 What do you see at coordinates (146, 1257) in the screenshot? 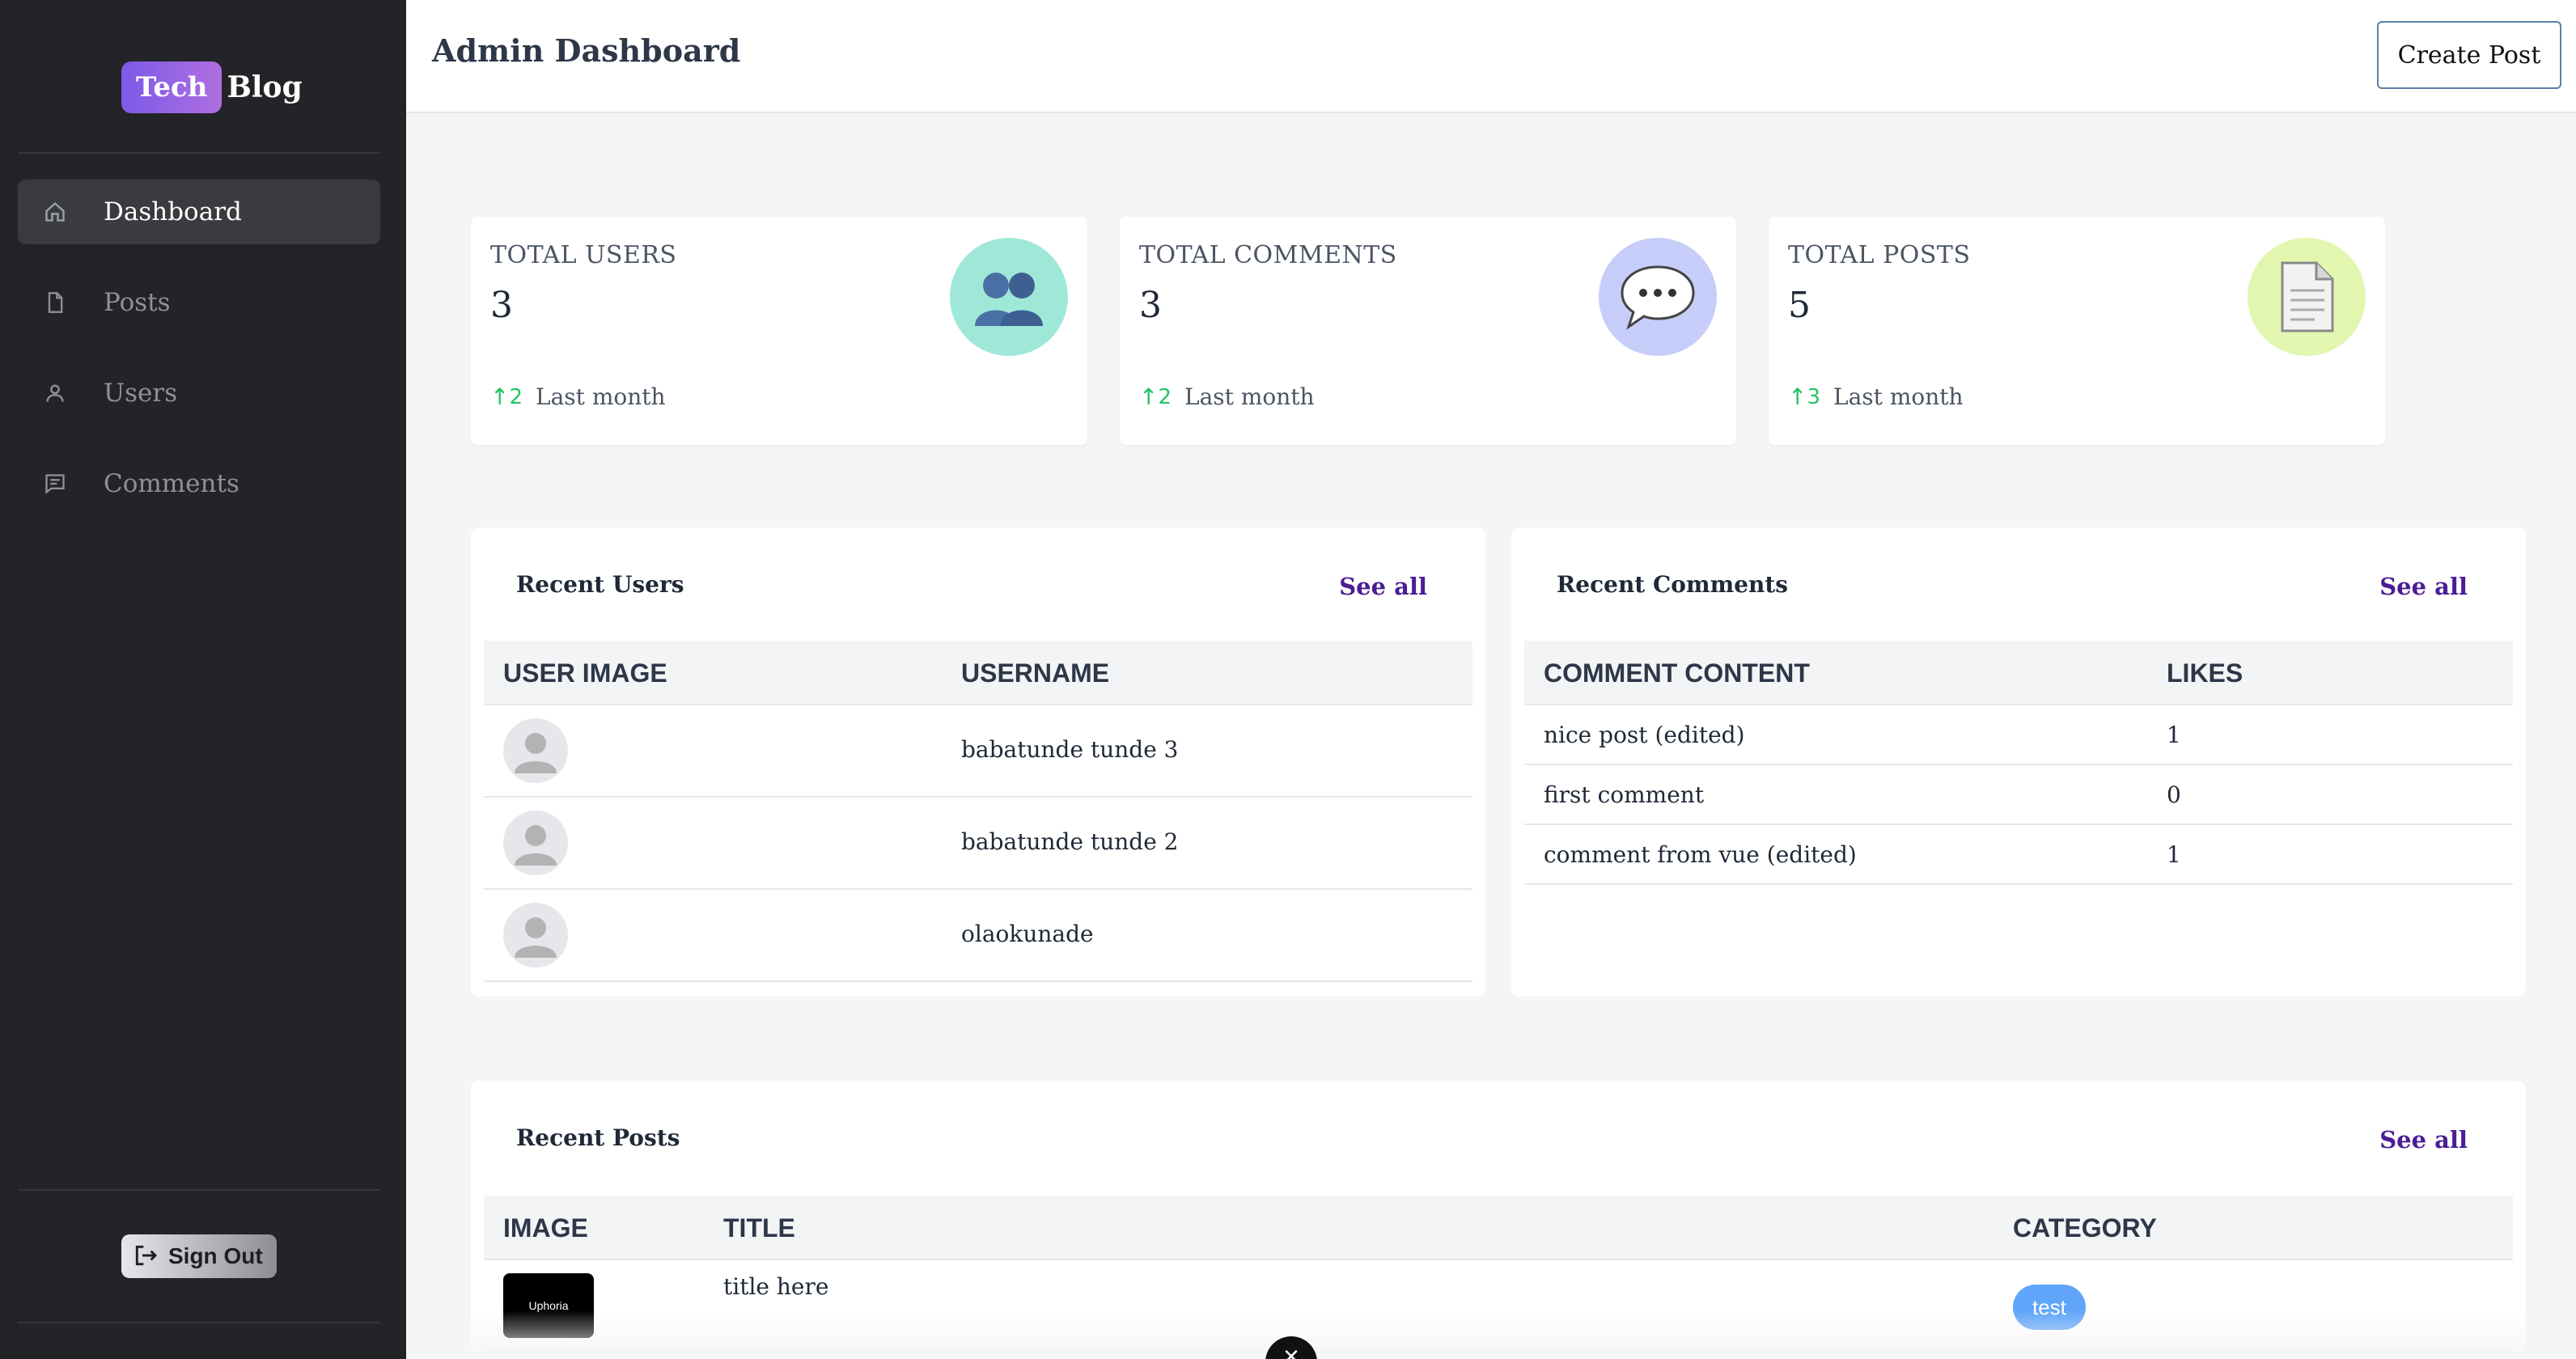
I see `sign-out-icon` at bounding box center [146, 1257].